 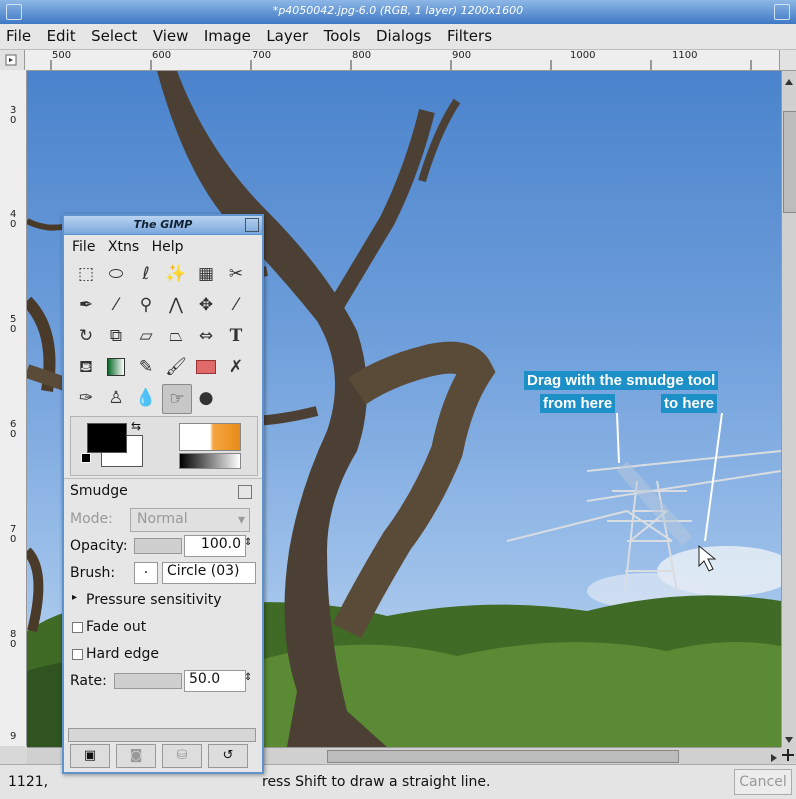 What do you see at coordinates (13, 408) in the screenshot?
I see `vertical-ruler: 3 0 4 0 5 0 6 0 7 0 8 0 9` at bounding box center [13, 408].